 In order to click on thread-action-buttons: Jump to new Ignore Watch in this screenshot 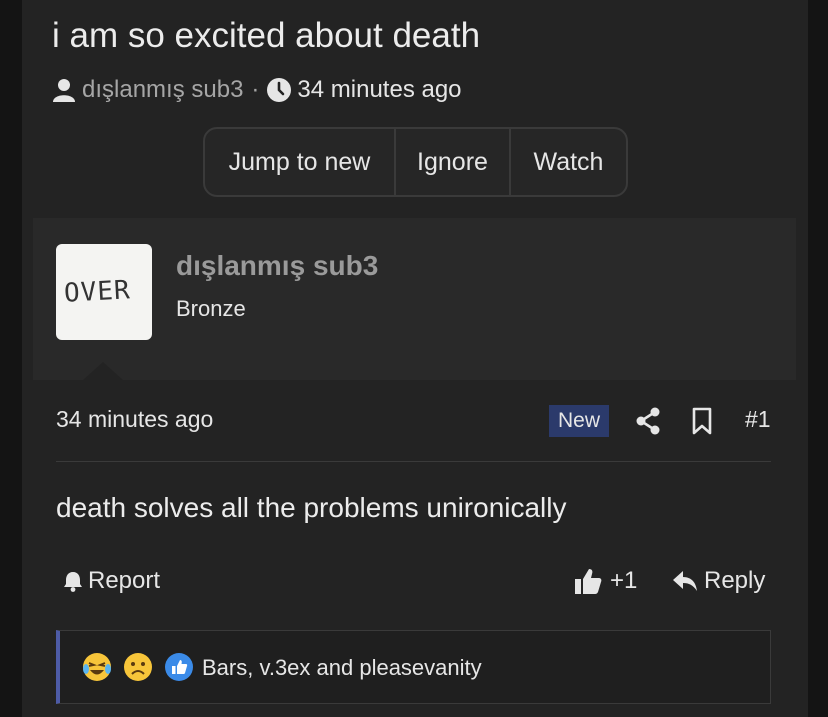, I will do `click(415, 162)`.